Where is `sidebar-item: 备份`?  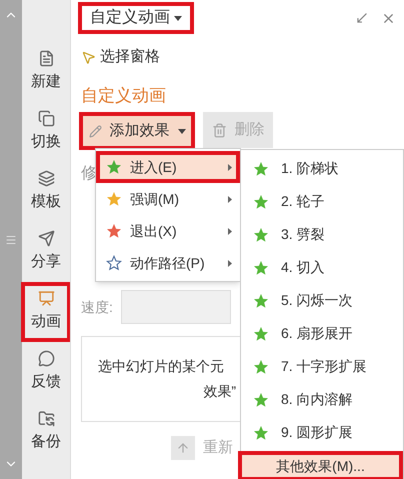 sidebar-item: 备份 is located at coordinates (46, 432).